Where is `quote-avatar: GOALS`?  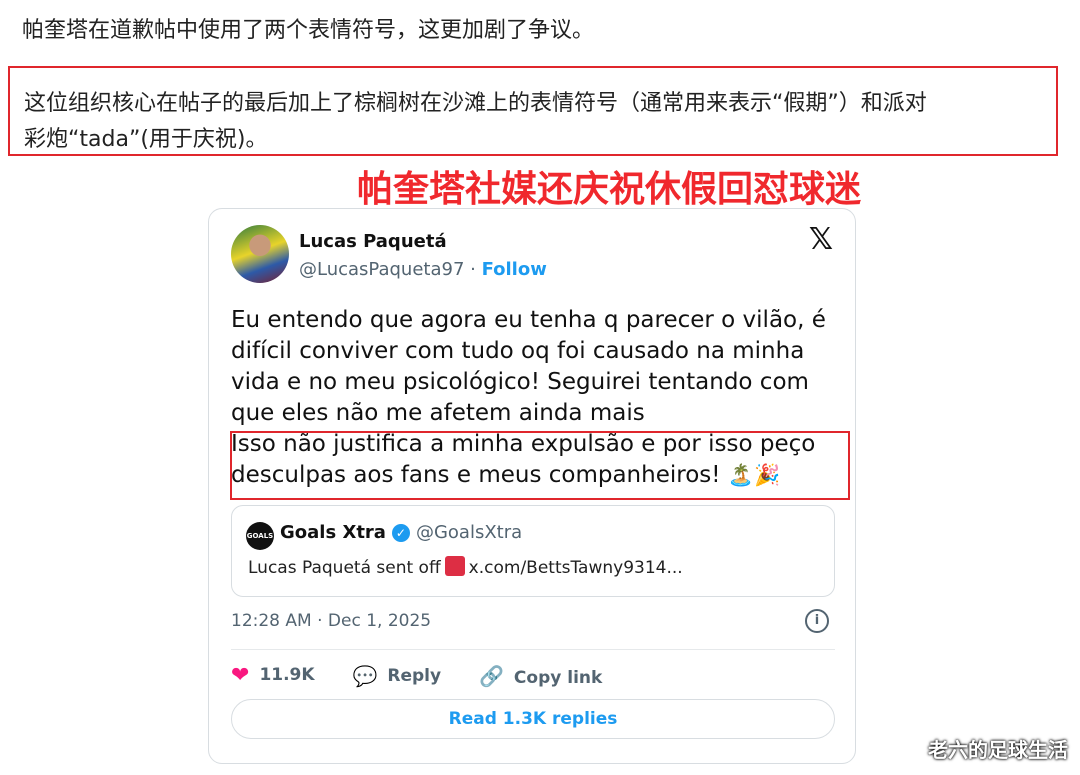
quote-avatar: GOALS is located at coordinates (260, 536).